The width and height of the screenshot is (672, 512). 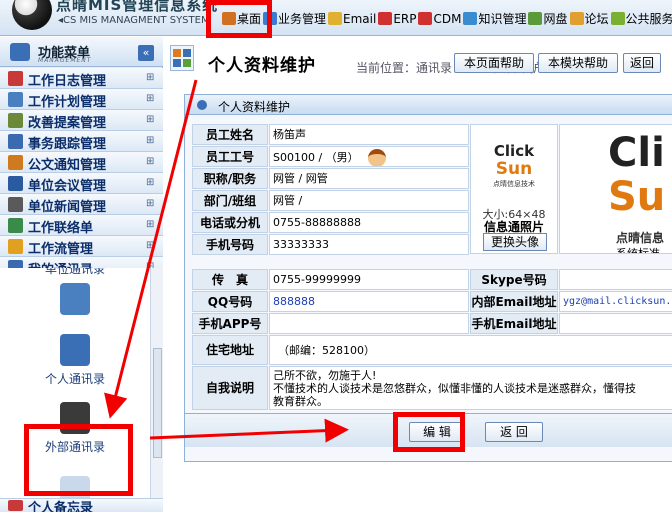 I want to click on topnav-item-business: 业务管理, so click(x=295, y=18).